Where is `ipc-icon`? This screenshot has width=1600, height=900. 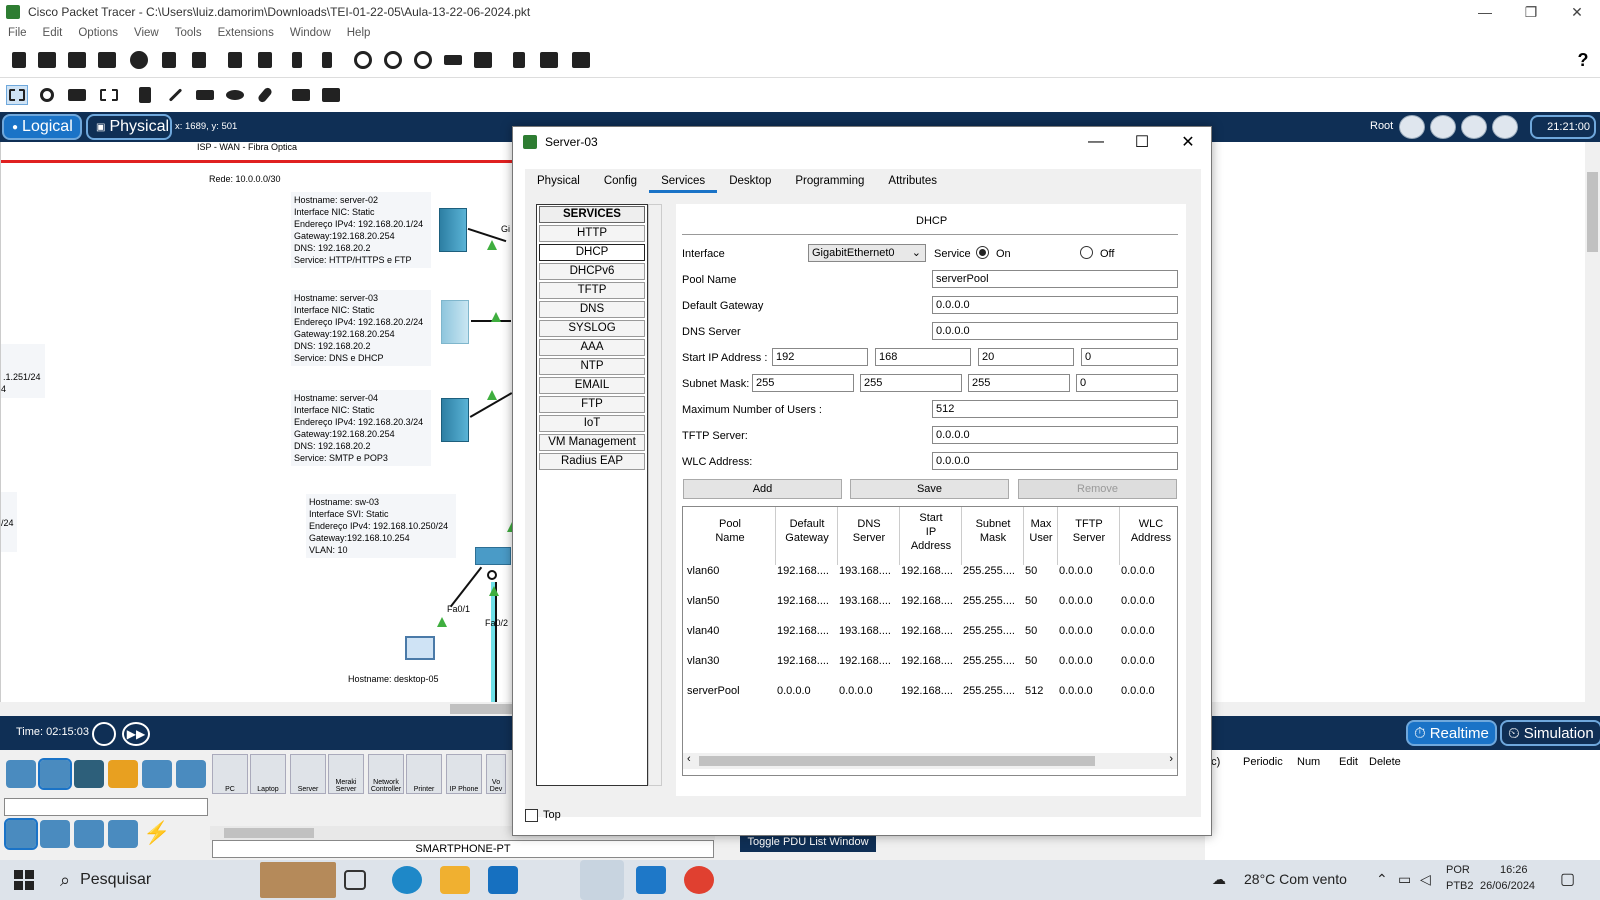 ipc-icon is located at coordinates (581, 60).